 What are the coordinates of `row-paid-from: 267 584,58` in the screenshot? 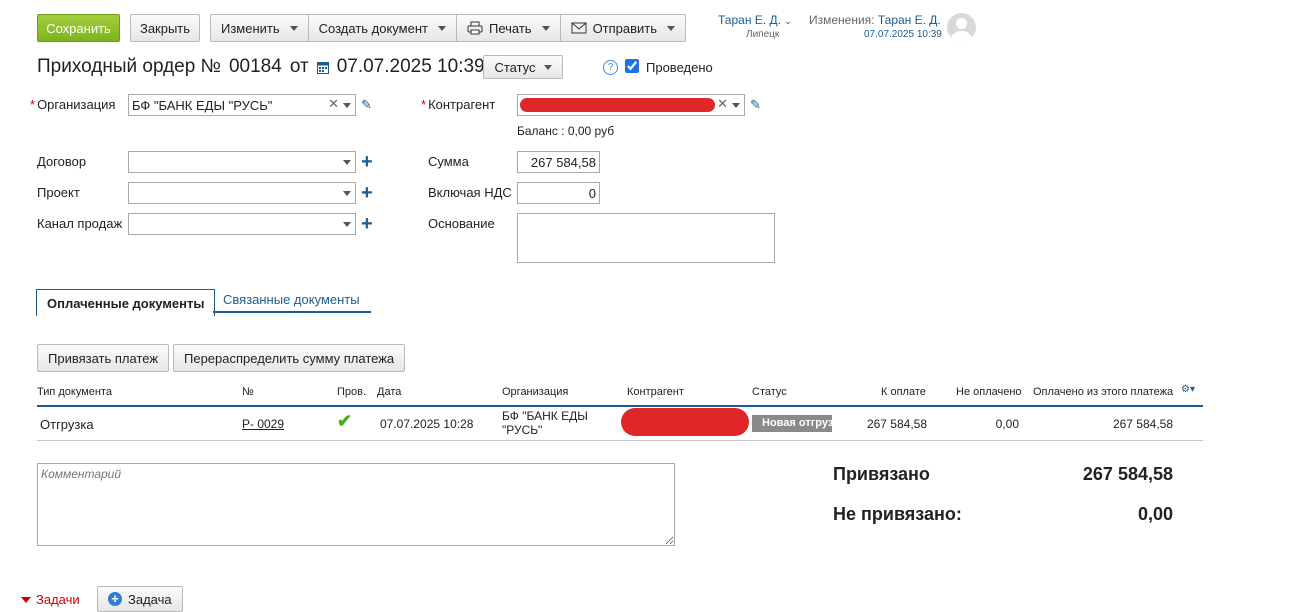 It's located at (1142, 424).